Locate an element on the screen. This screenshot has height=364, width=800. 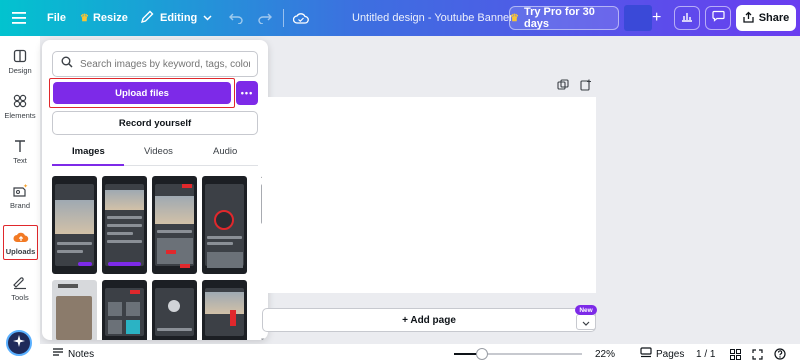
grid-view-icon is located at coordinates (735, 354).